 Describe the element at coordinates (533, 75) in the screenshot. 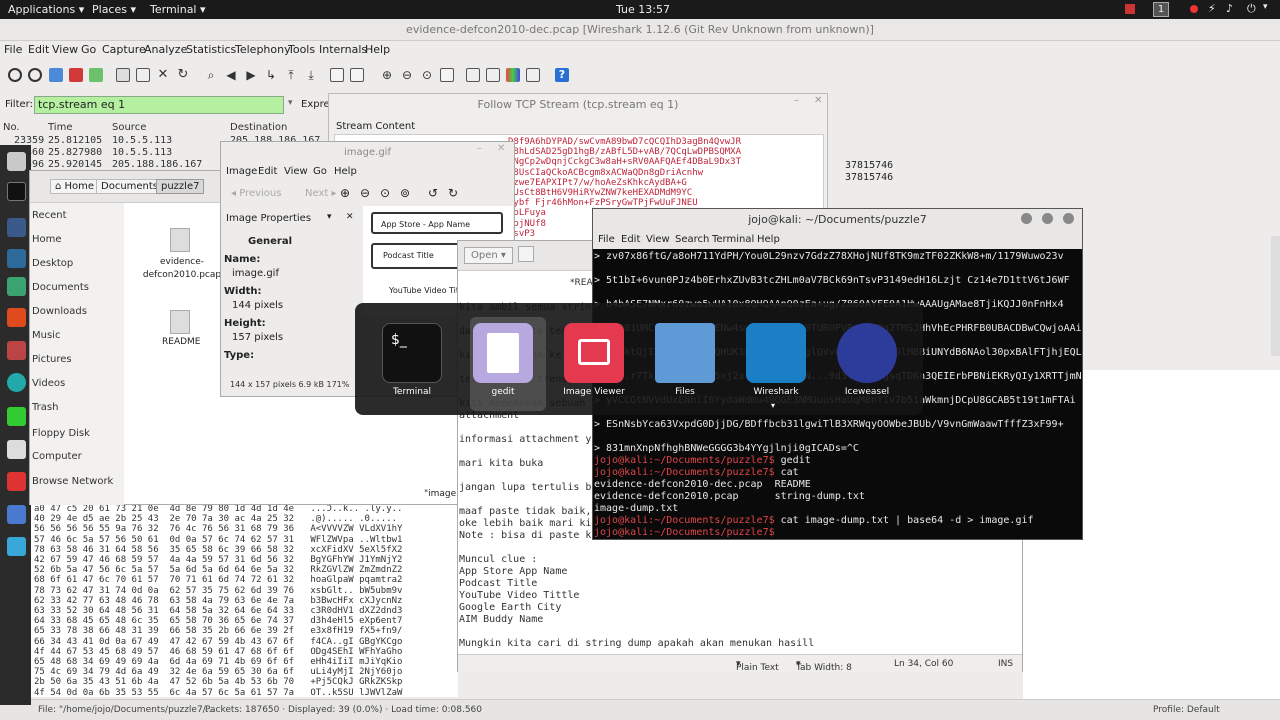

I see `preferences-icon` at that location.